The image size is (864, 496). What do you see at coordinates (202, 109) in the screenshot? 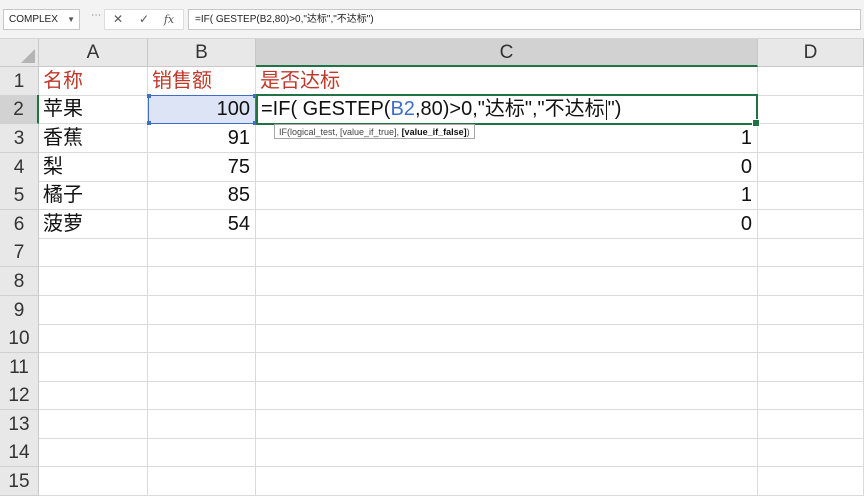
I see `reference-highlight-b2` at bounding box center [202, 109].